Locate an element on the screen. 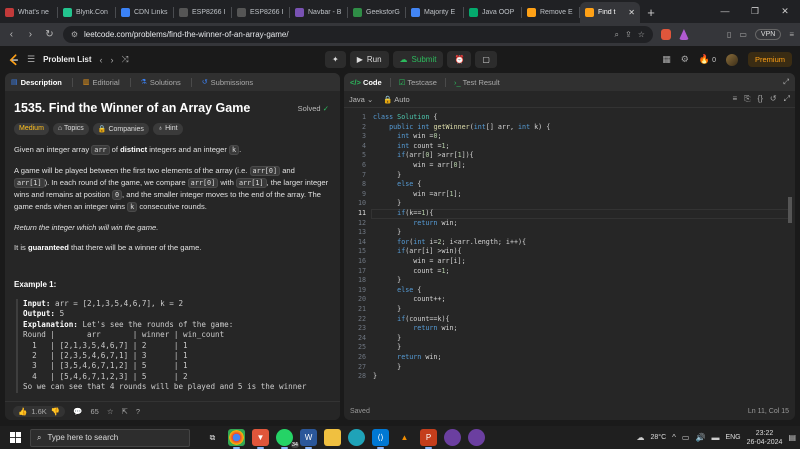  restore-button: ❐ is located at coordinates (755, 11).